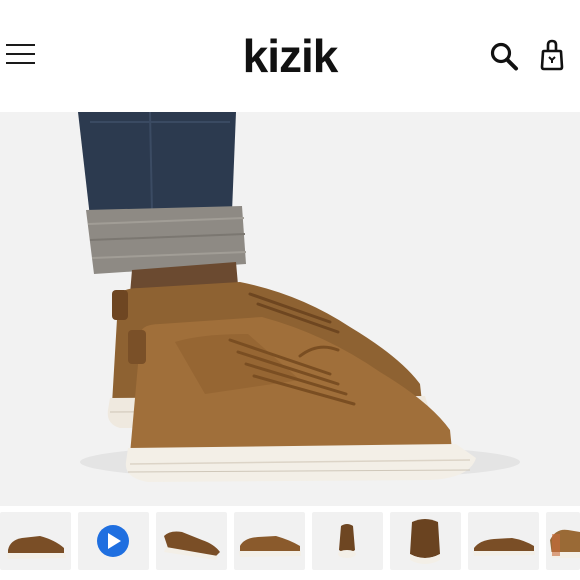 This screenshot has height=580, width=580. Describe the element at coordinates (552, 55) in the screenshot. I see `shopping-bag-icon` at that location.